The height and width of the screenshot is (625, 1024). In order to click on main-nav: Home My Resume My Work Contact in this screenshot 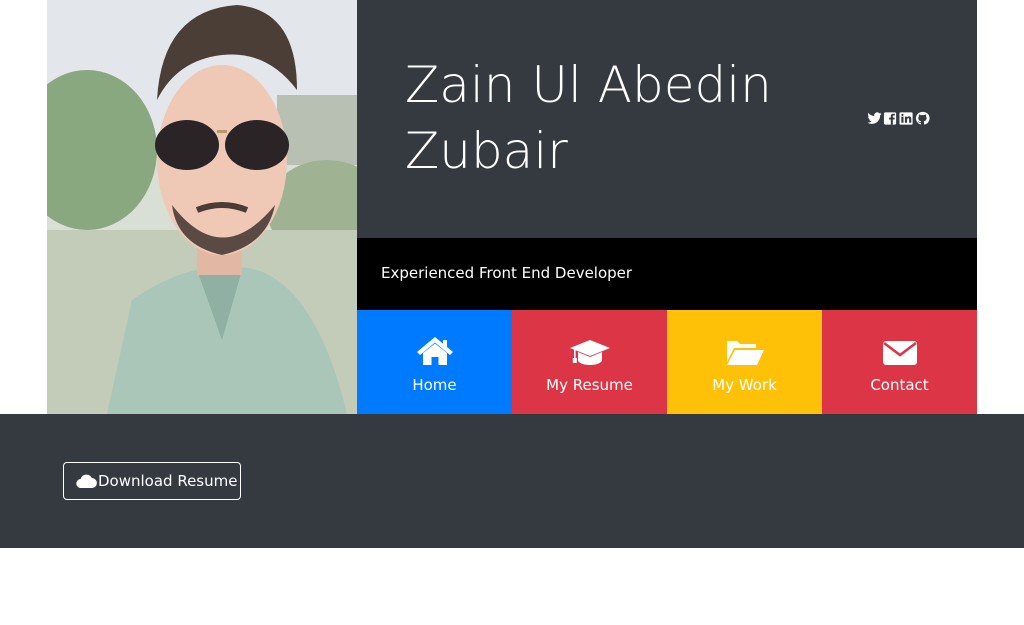, I will do `click(667, 362)`.